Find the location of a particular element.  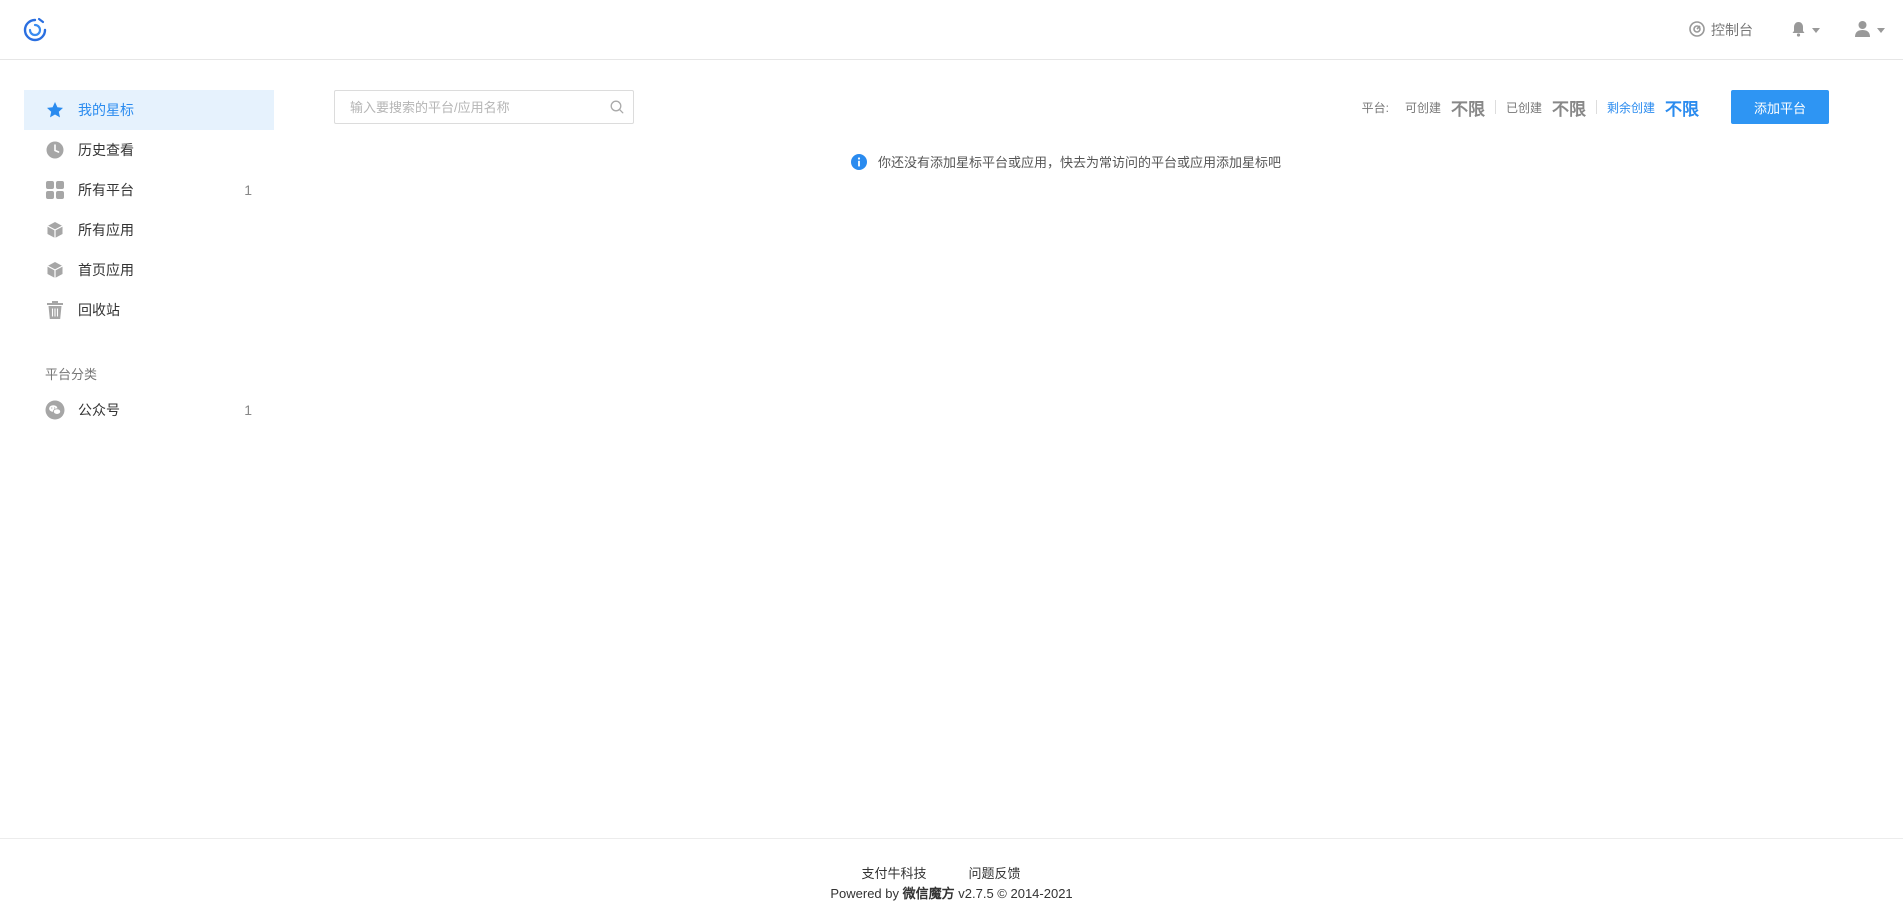

empty-notice: 你还没有添加星标平台或应用，快去为常访问的平台或应用添加星标吧 is located at coordinates (1066, 161).